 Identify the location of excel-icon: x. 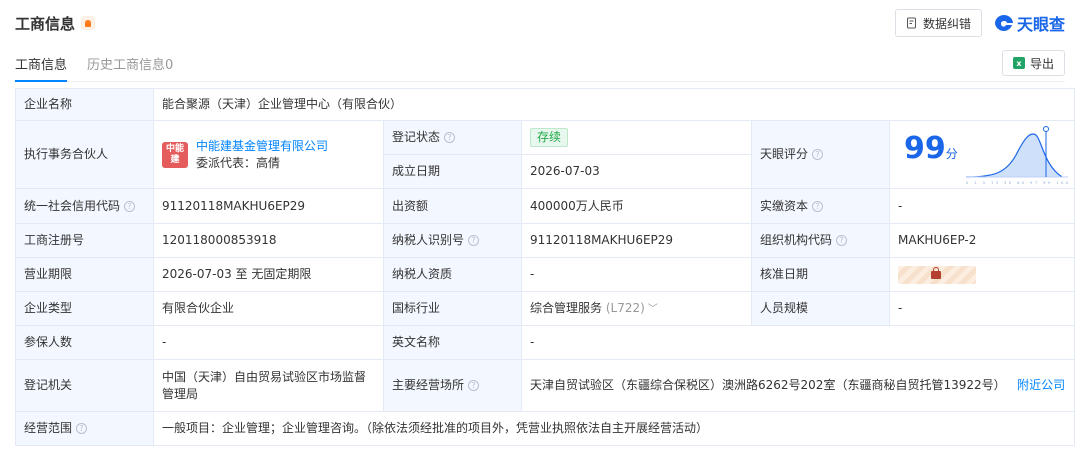
(1018, 63).